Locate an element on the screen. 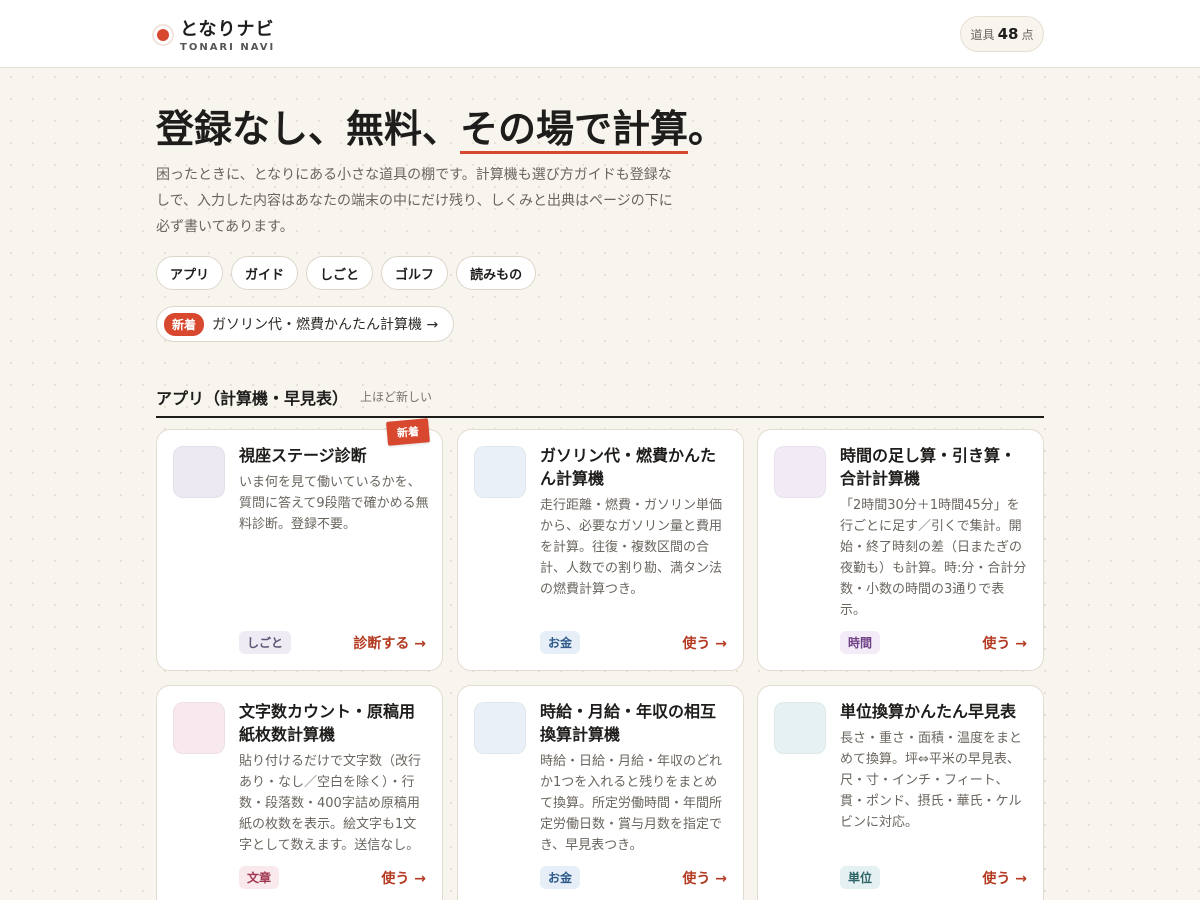  card-tag: 時間 is located at coordinates (860, 642).